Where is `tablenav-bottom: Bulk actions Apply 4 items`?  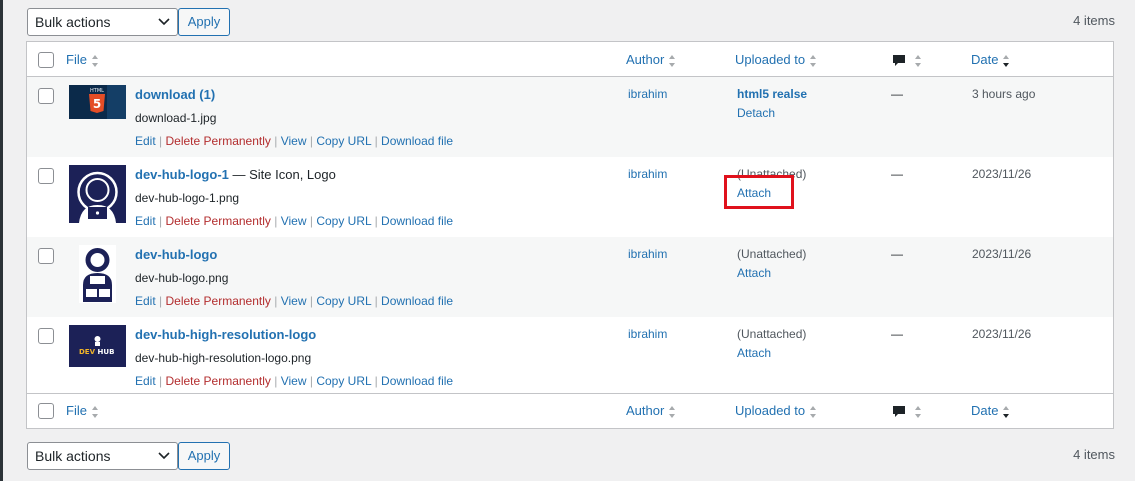
tablenav-bottom: Bulk actions Apply 4 items is located at coordinates (571, 456).